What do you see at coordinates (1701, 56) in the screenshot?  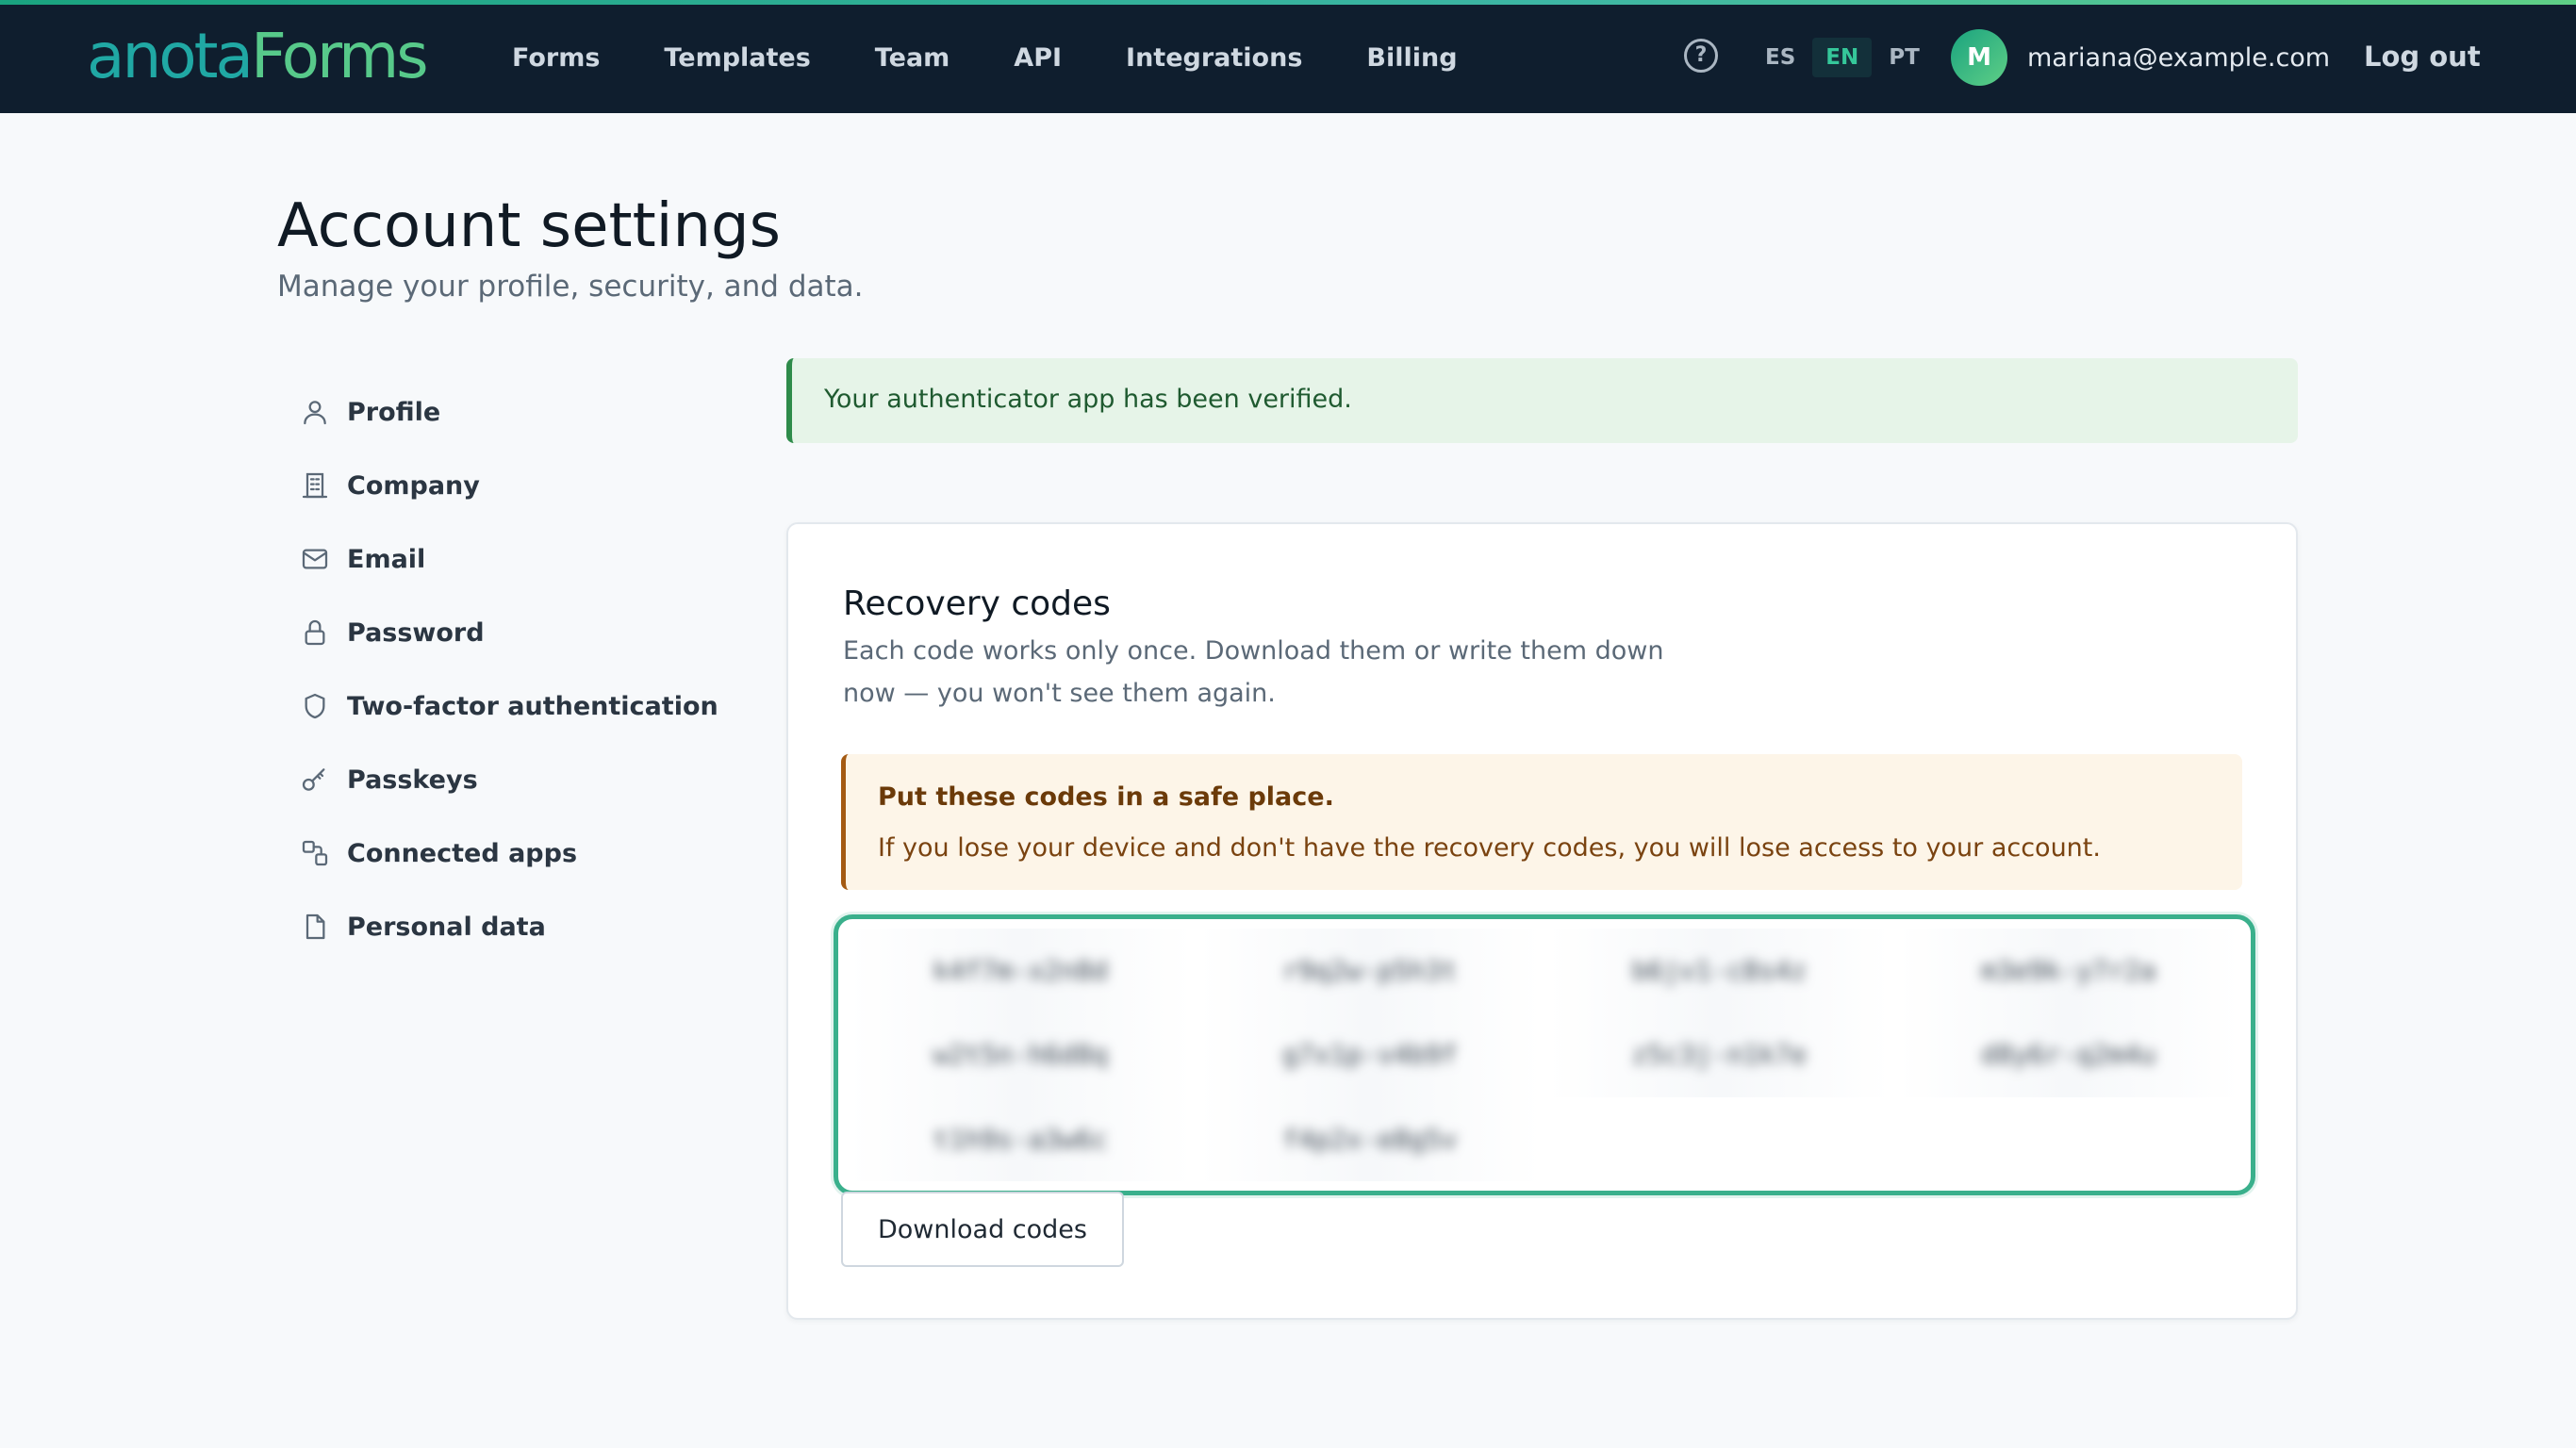 I see `help-icon: ?` at bounding box center [1701, 56].